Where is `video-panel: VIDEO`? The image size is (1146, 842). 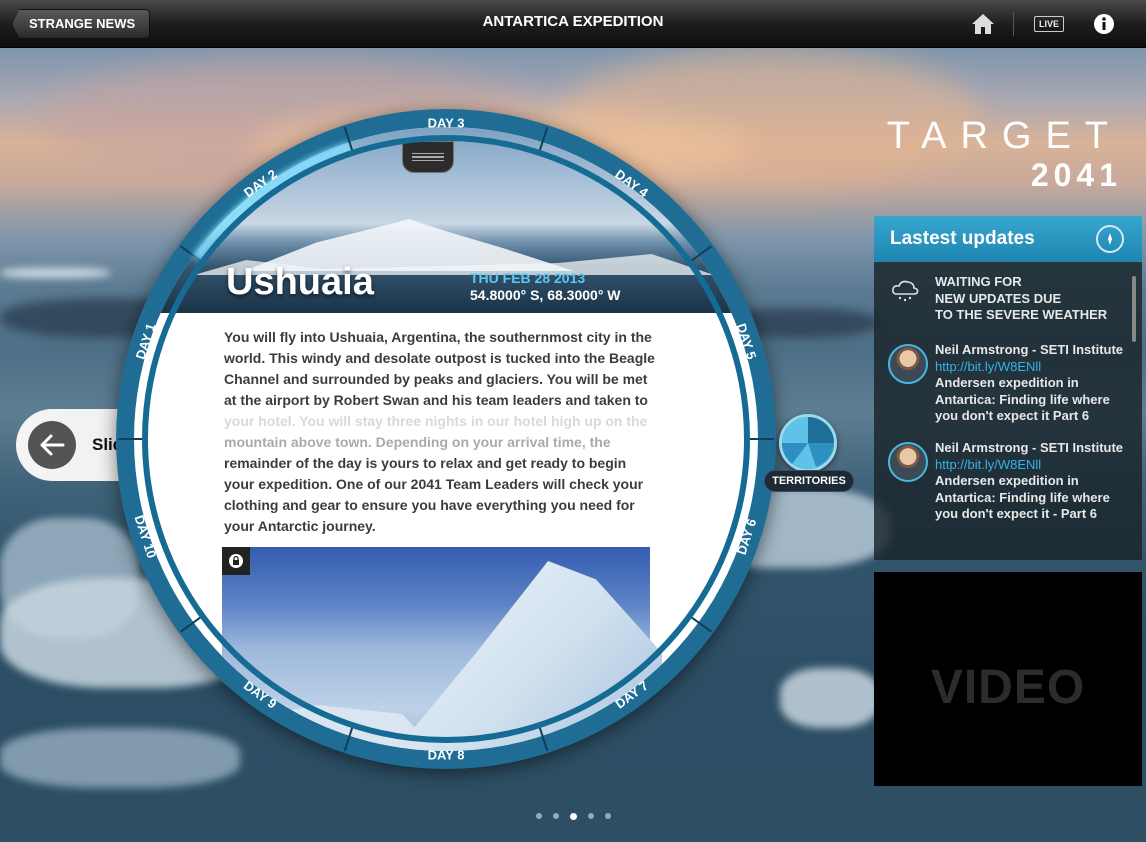
video-panel: VIDEO is located at coordinates (1008, 679).